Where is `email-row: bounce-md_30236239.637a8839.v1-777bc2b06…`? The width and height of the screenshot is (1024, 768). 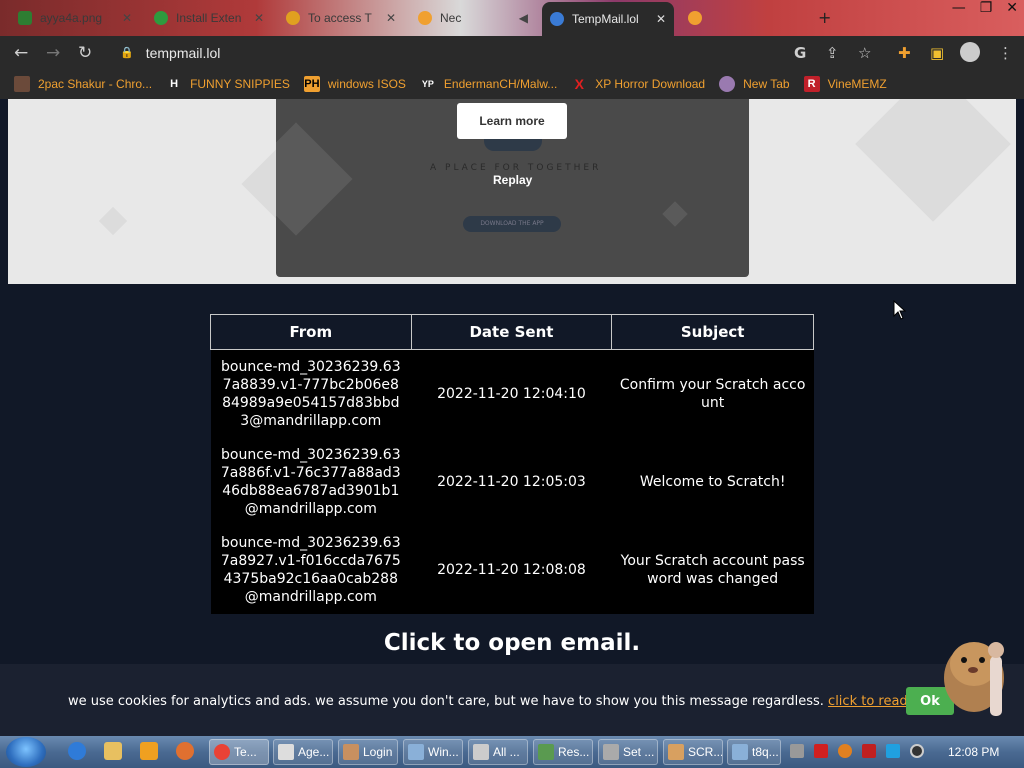 email-row: bounce-md_30236239.637a8839.v1-777bc2b06… is located at coordinates (512, 393).